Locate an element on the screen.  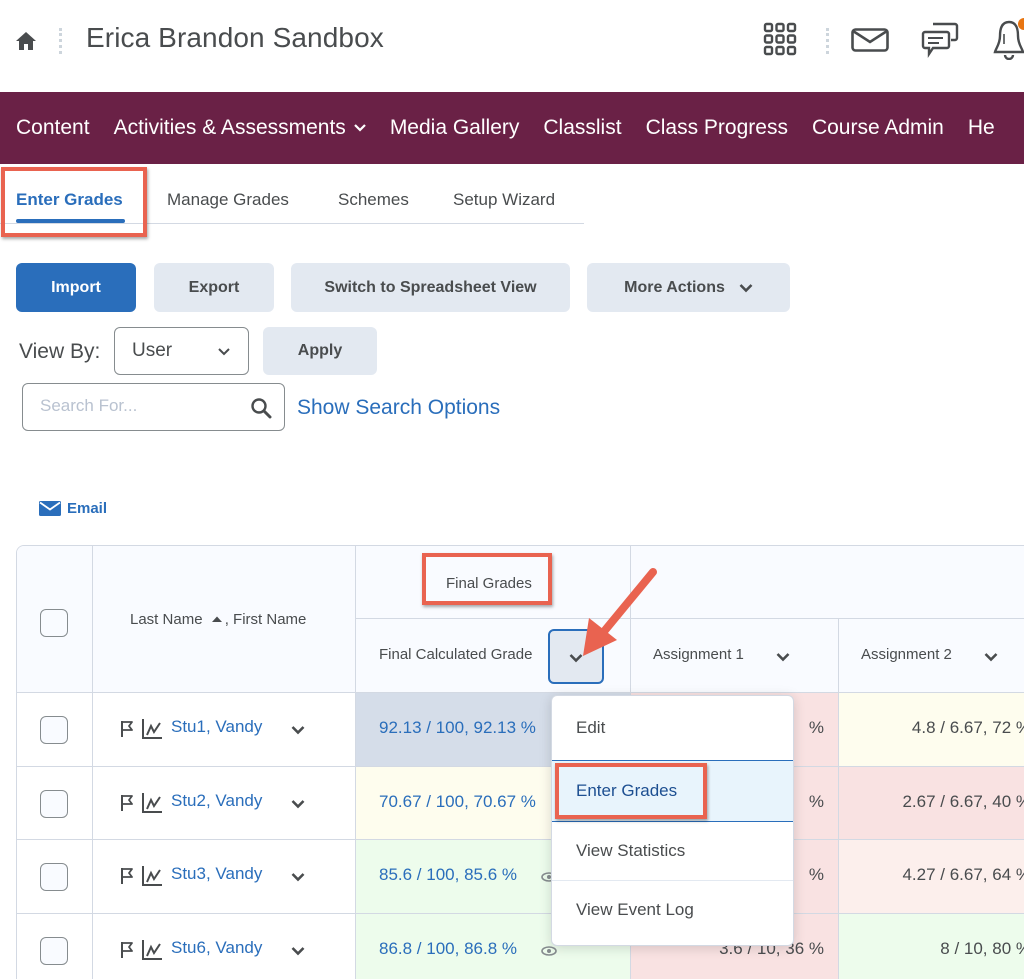
nav-item-label: He is located at coordinates (981, 127).